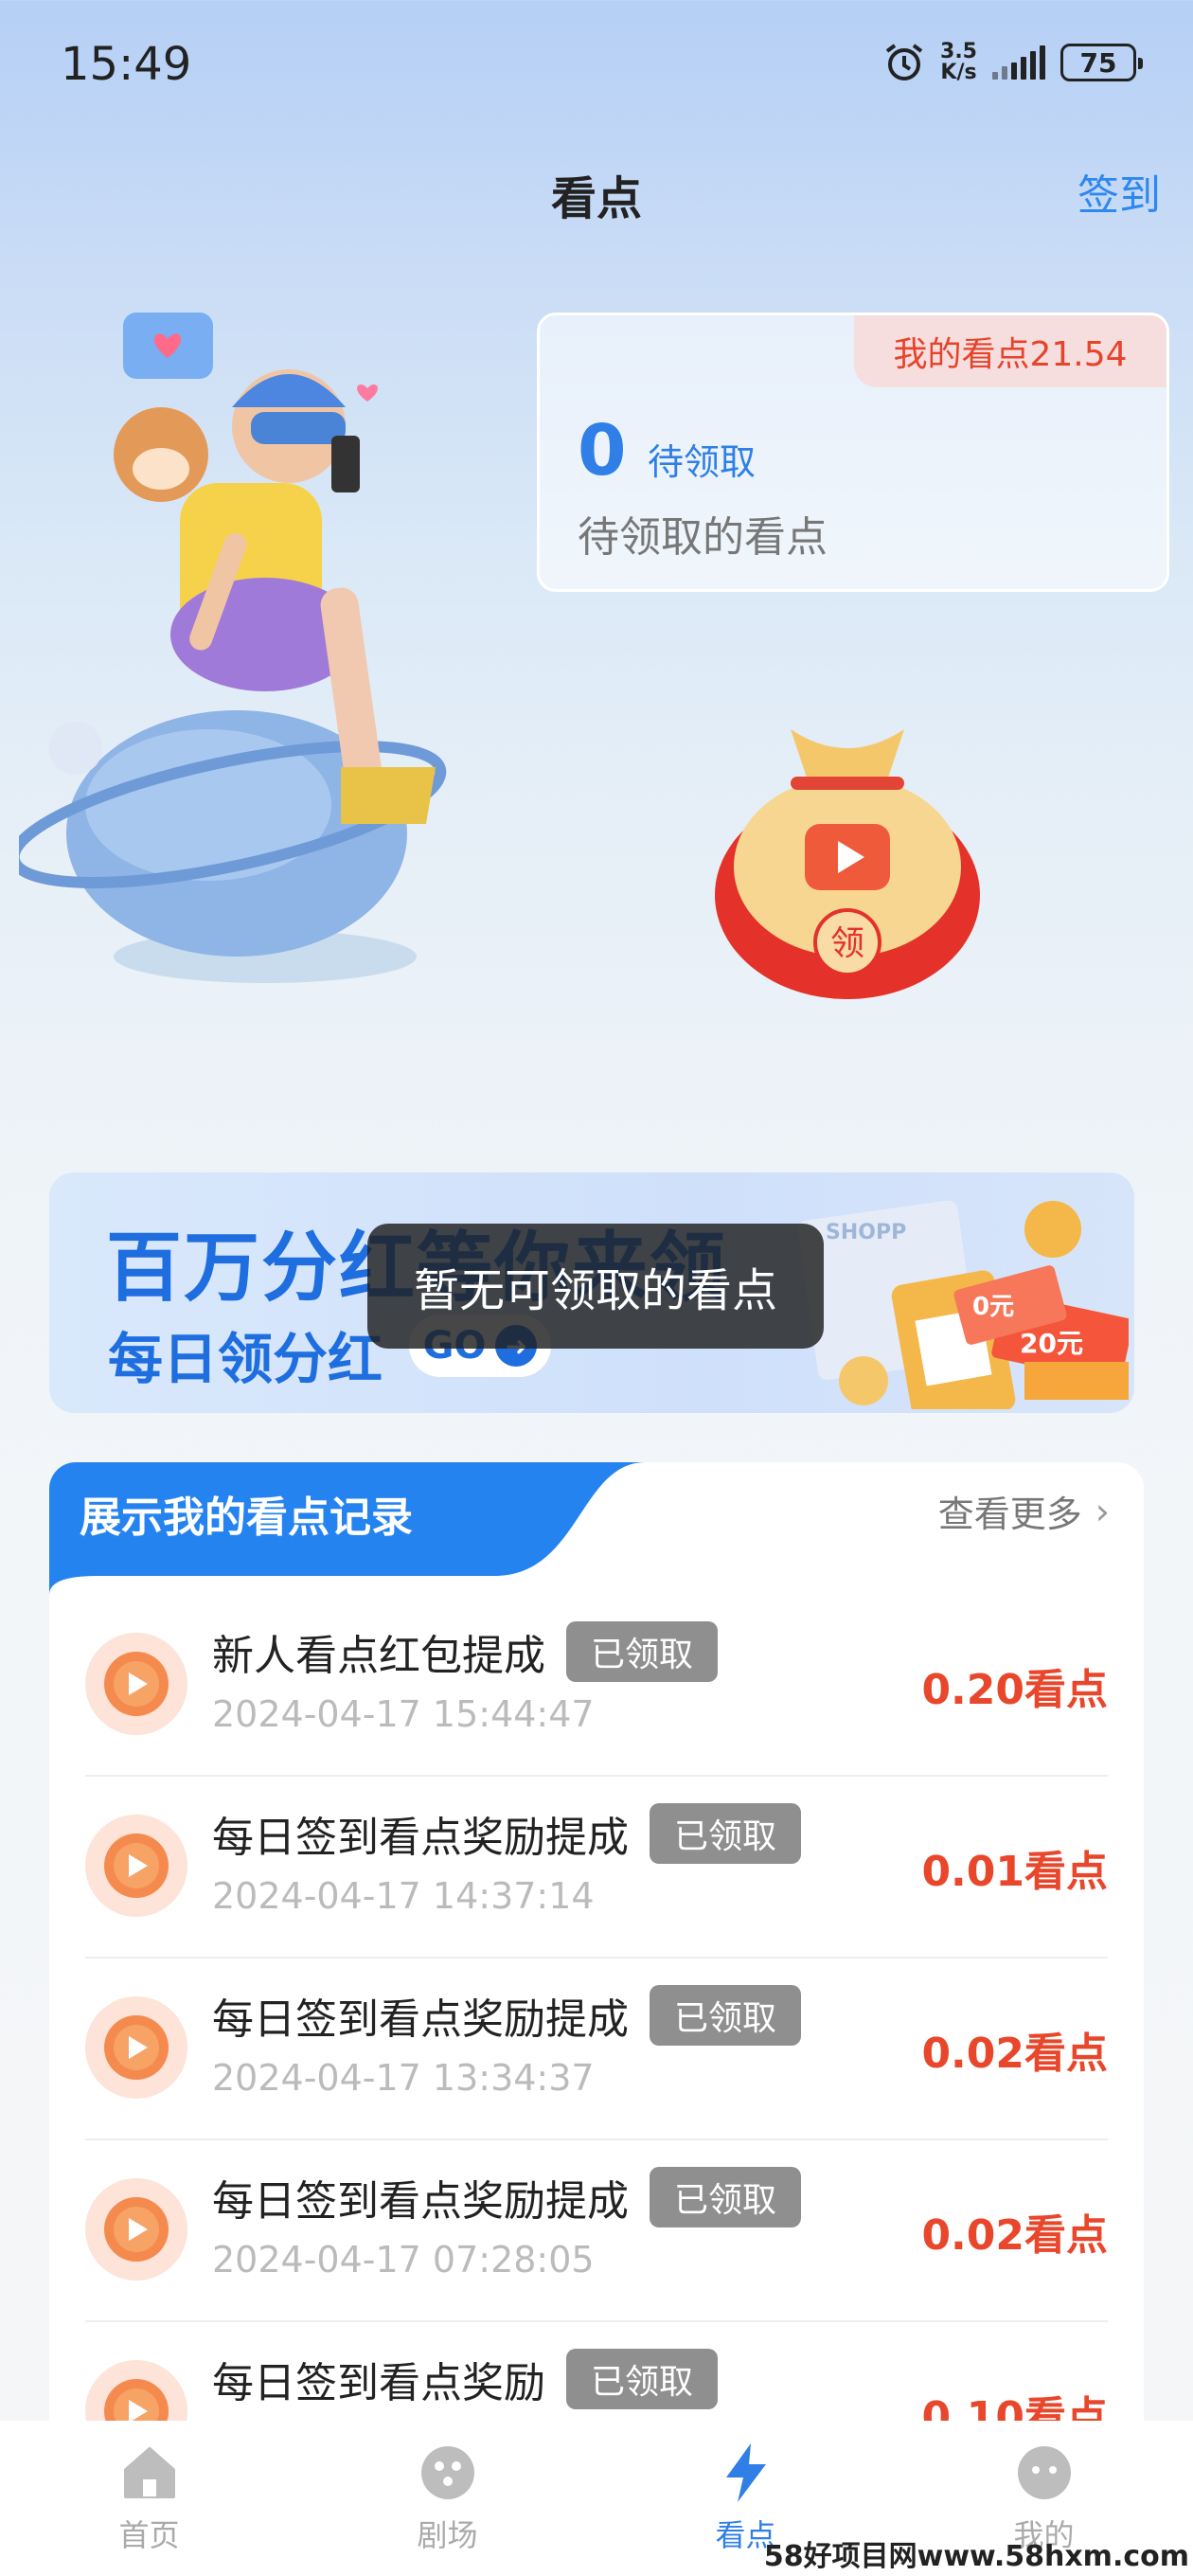 The image size is (1193, 2576). I want to click on pending-points-card: 我的看点21.54 0 待领取 待领取的看点, so click(853, 452).